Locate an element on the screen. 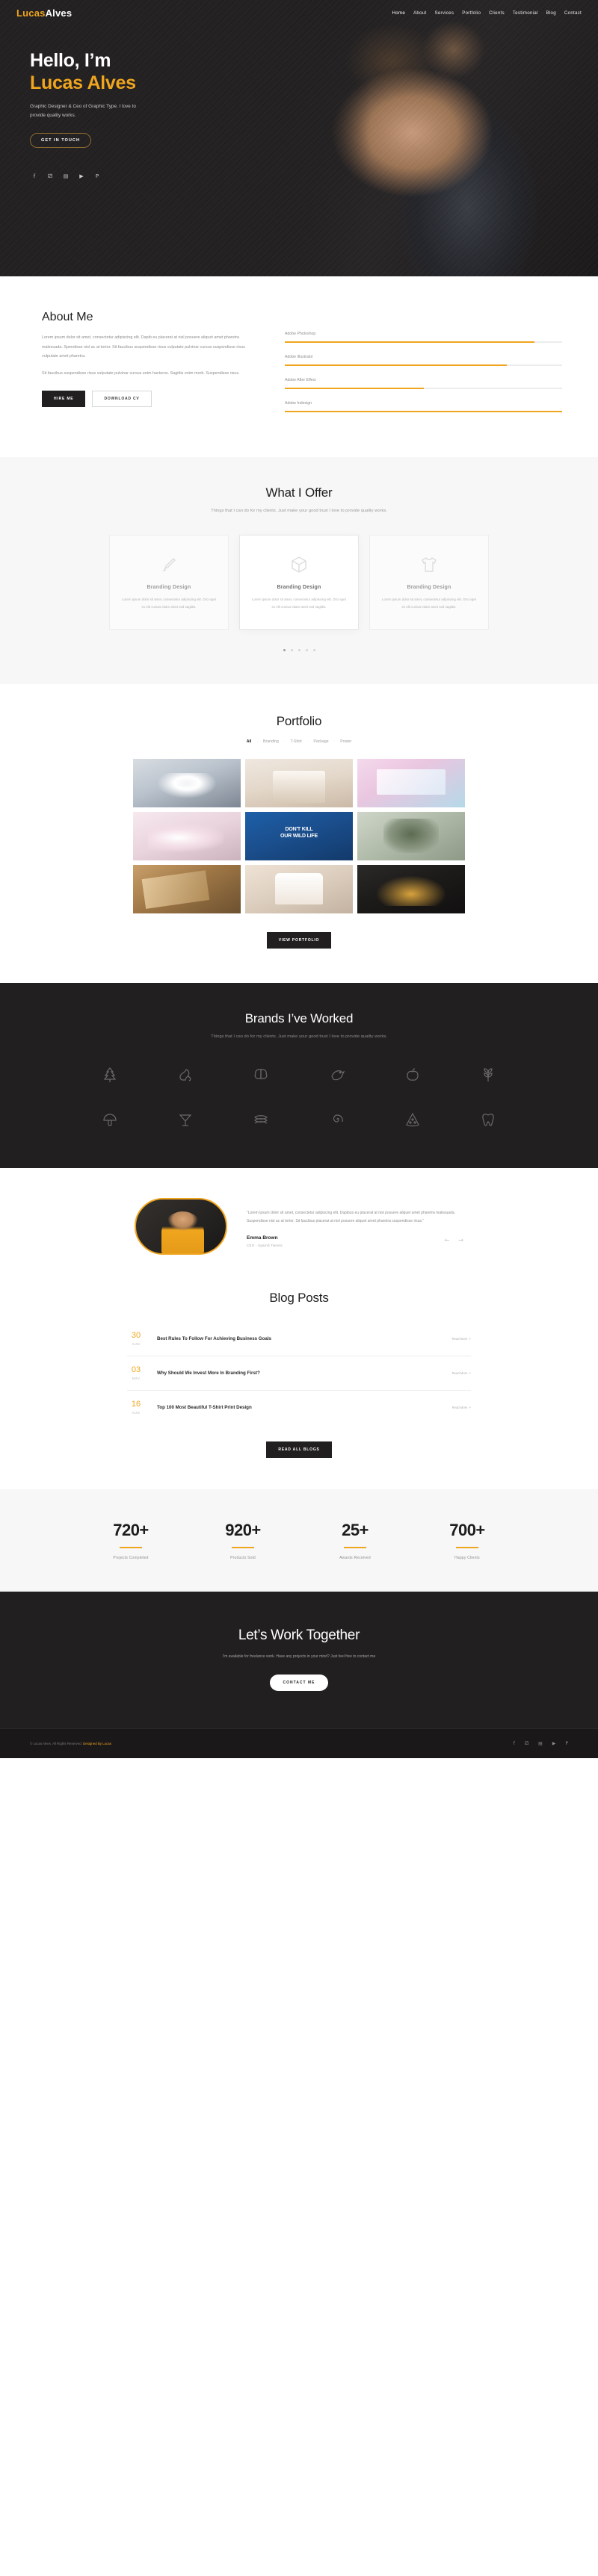 The image size is (598, 2576). brain-icon is located at coordinates (261, 1075).